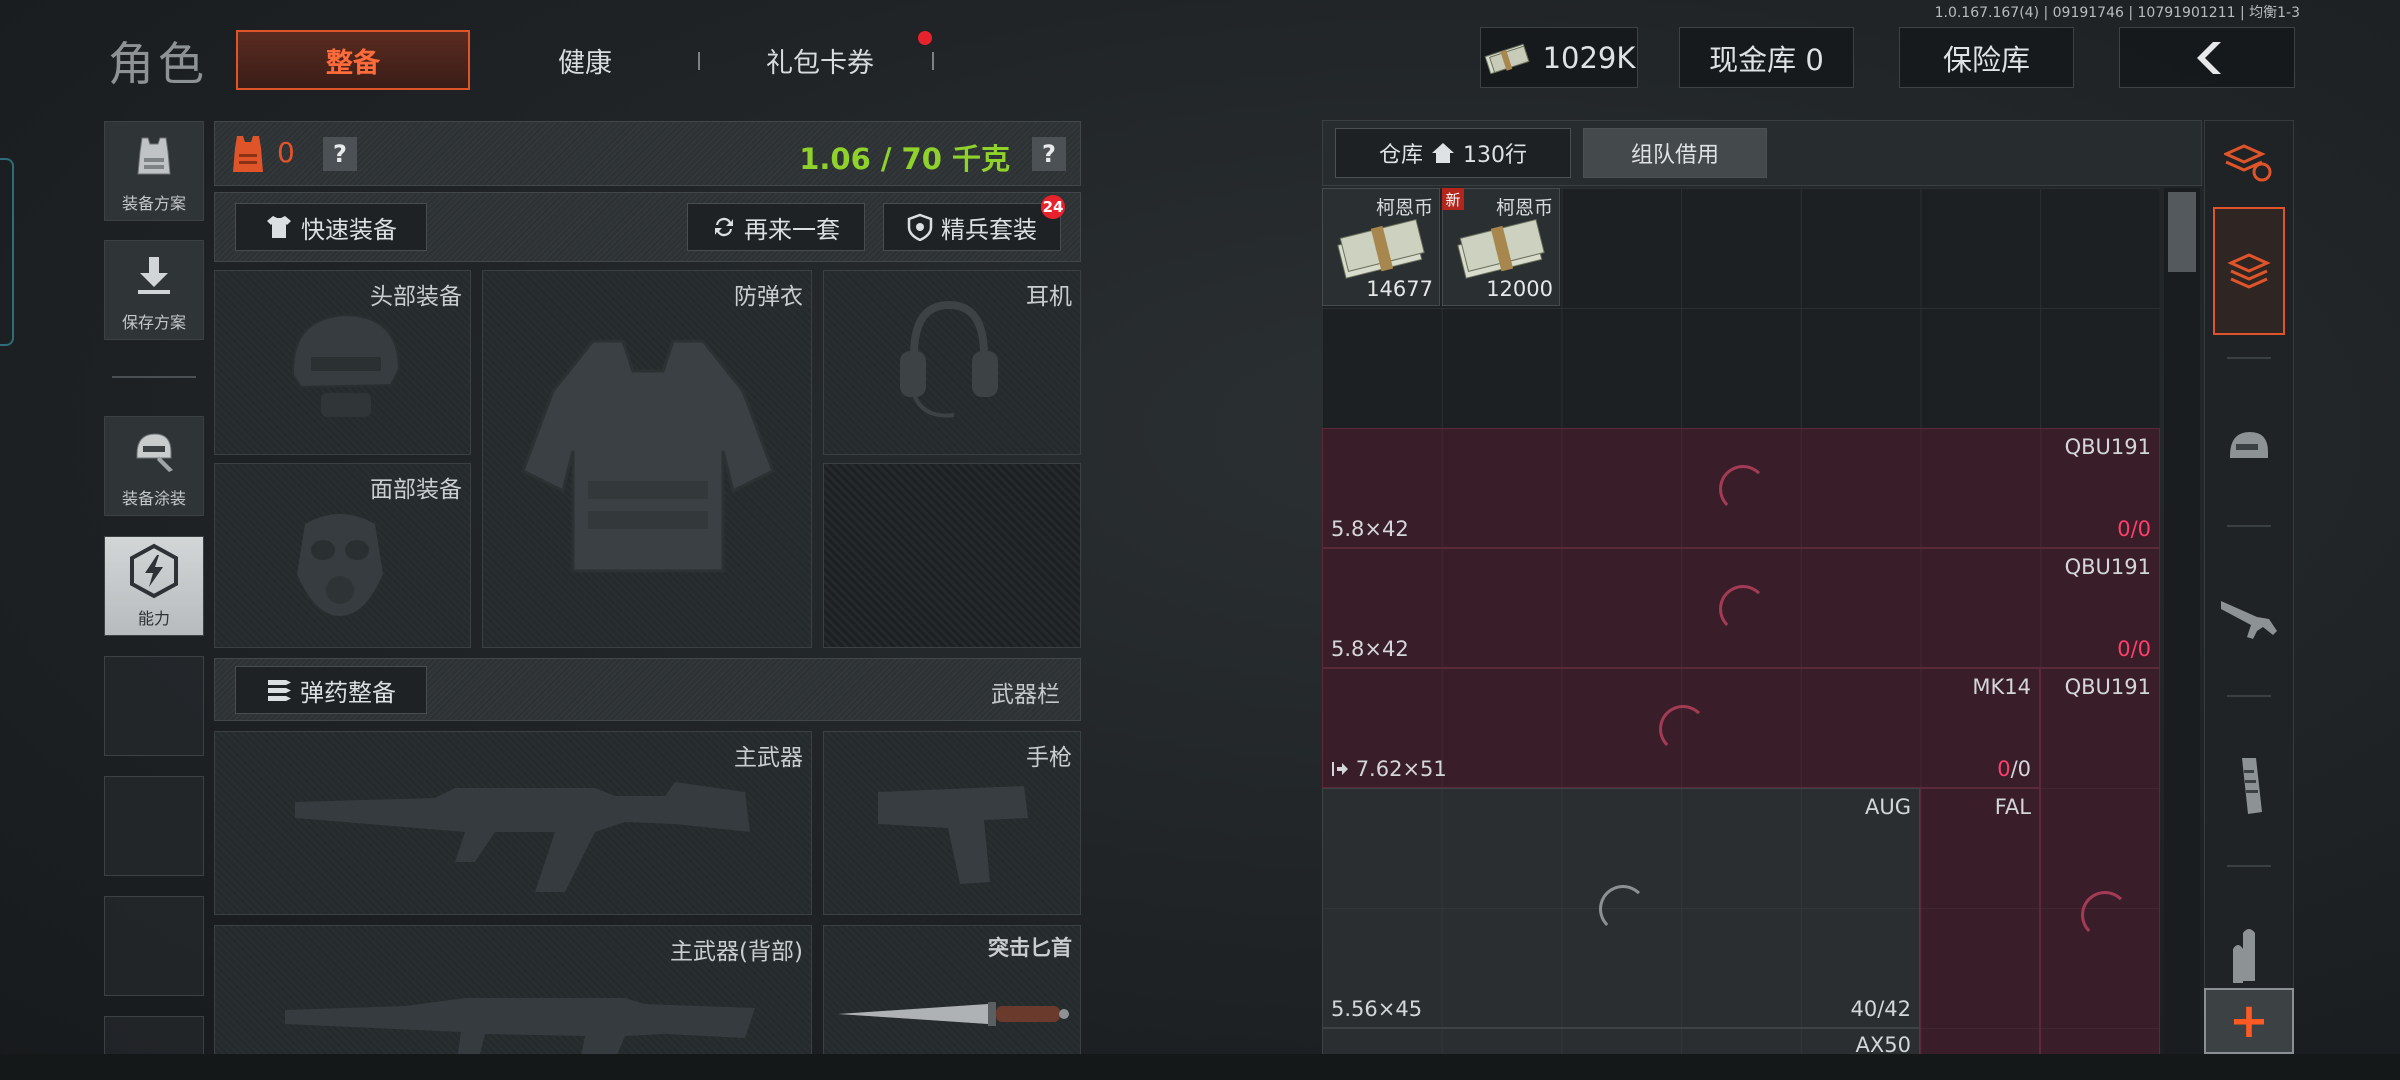  What do you see at coordinates (346, 365) in the screenshot?
I see `helmet-icon` at bounding box center [346, 365].